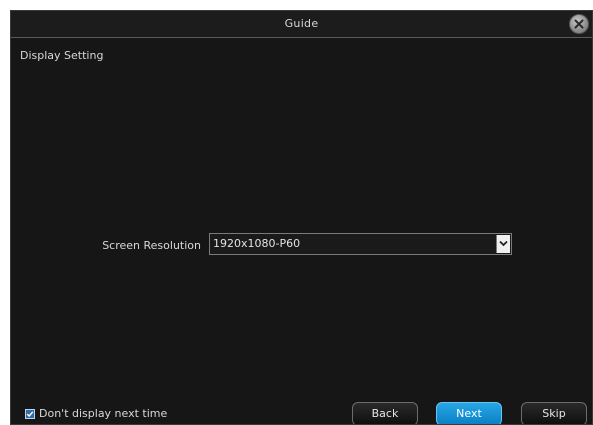 The width and height of the screenshot is (593, 425). I want to click on next-button: Next, so click(469, 413).